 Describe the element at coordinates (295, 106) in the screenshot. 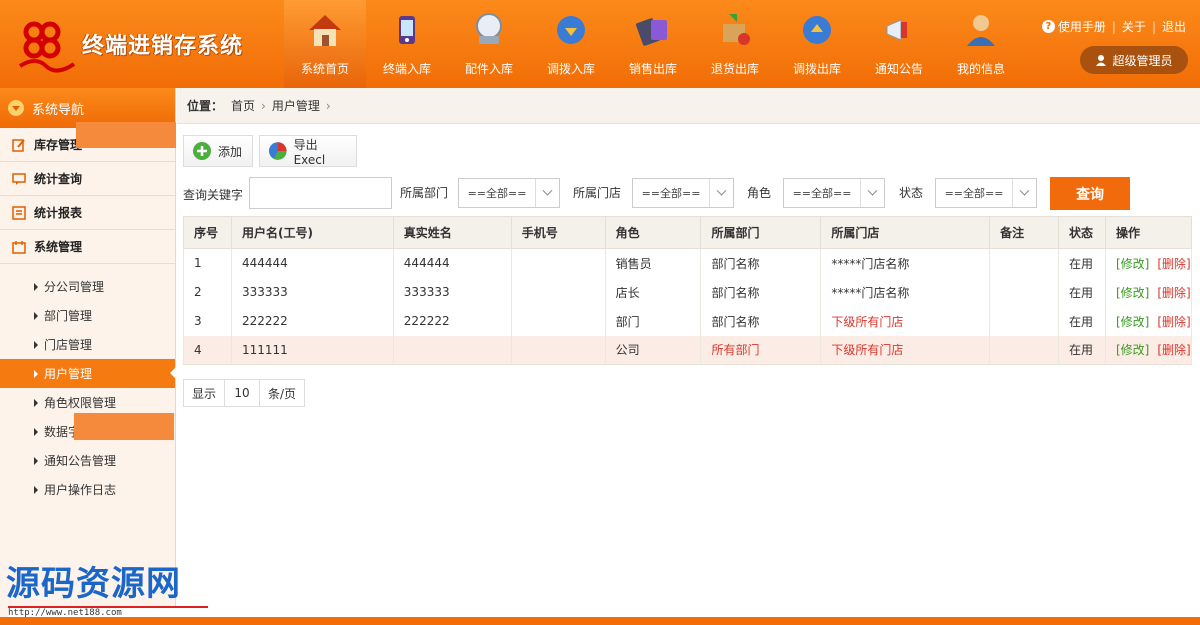

I see `breadcrumb-current: 用户管理` at that location.